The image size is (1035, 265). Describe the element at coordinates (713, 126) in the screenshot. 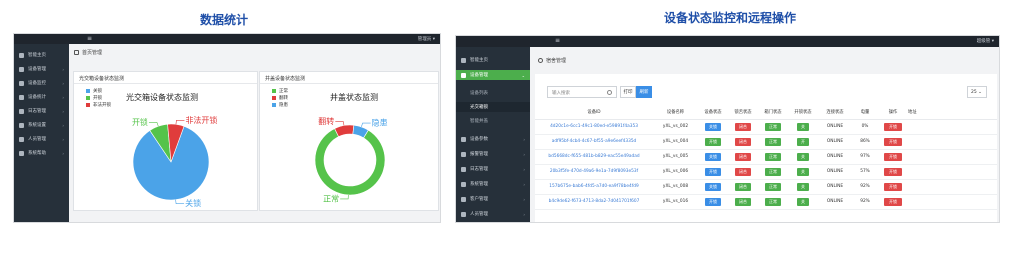

I see `status-badge: 关锁` at that location.